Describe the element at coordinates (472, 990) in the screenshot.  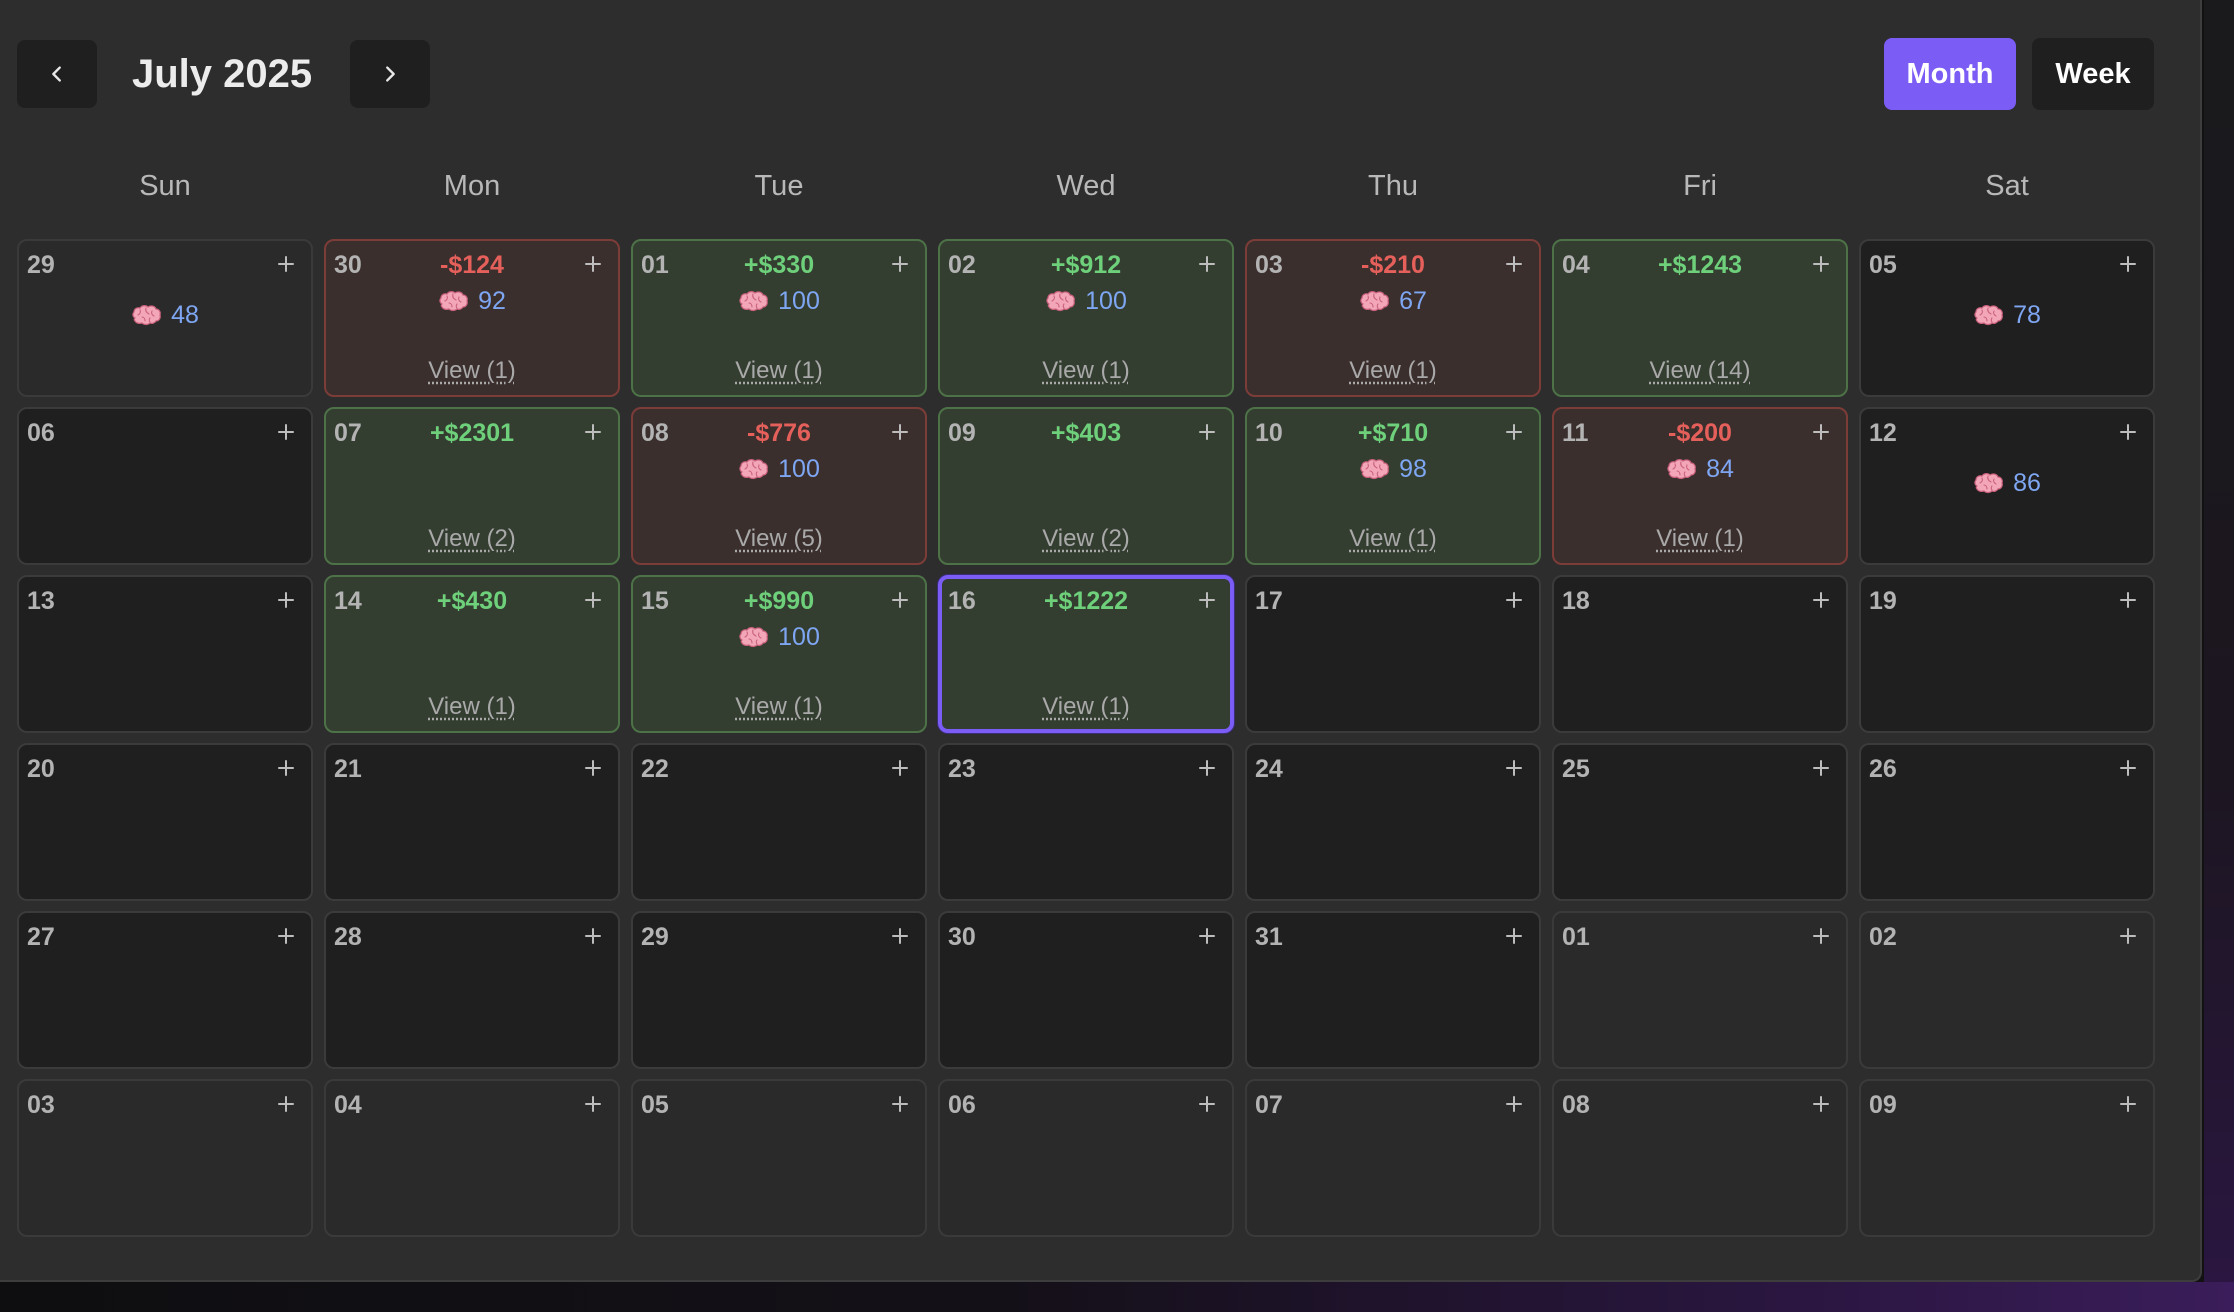
I see `day-cell: 28` at that location.